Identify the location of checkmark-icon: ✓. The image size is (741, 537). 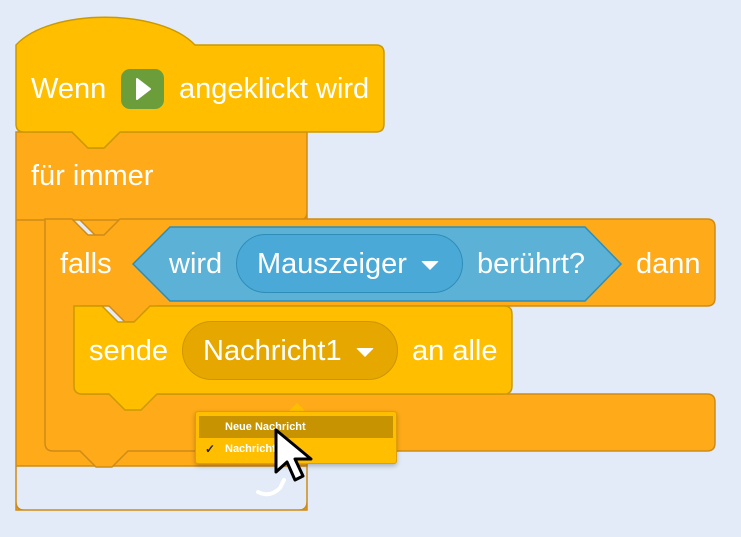
(210, 449).